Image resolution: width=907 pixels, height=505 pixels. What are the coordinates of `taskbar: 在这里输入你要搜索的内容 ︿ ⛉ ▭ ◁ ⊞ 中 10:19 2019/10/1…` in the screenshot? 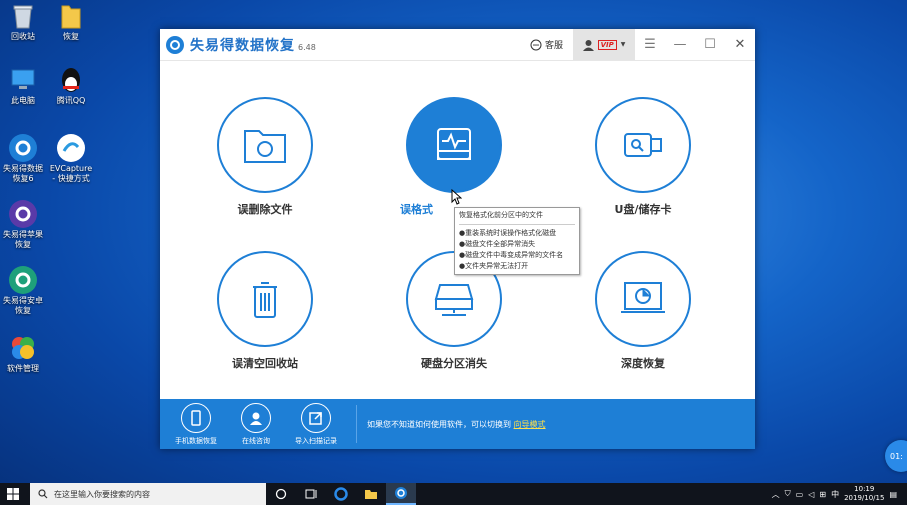 It's located at (453, 494).